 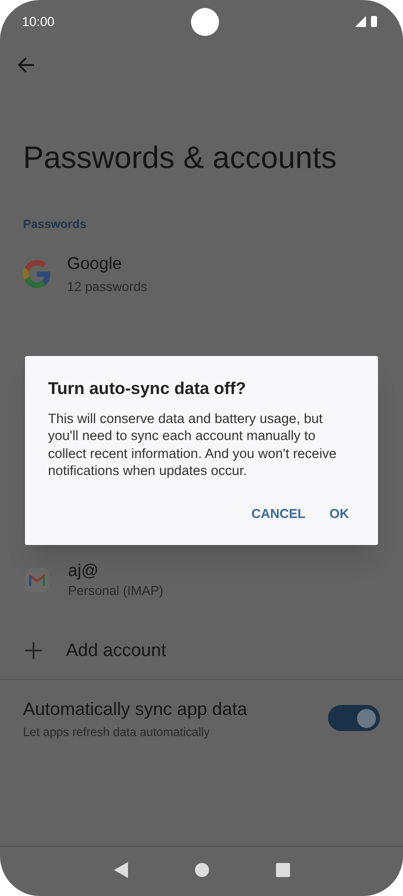 What do you see at coordinates (95, 264) in the screenshot?
I see `item-title: Google` at bounding box center [95, 264].